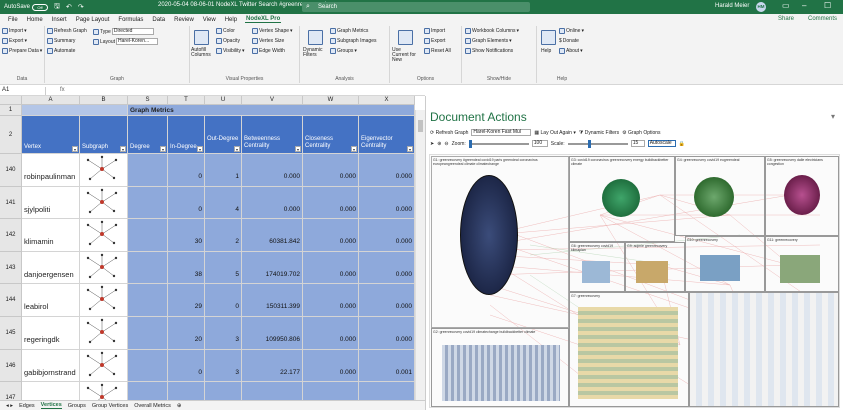 The width and height of the screenshot is (843, 410). What do you see at coordinates (40, 7) in the screenshot?
I see `autosave-switch: Off` at bounding box center [40, 7].